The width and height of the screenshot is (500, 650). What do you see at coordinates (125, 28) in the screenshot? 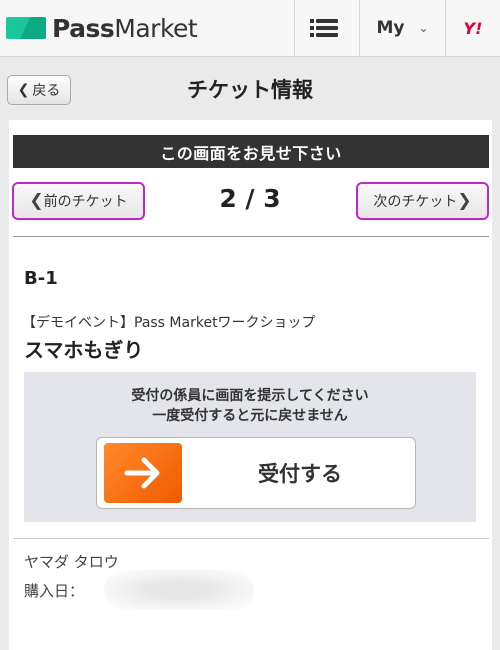
I see `logo-text: PassMarket` at bounding box center [125, 28].